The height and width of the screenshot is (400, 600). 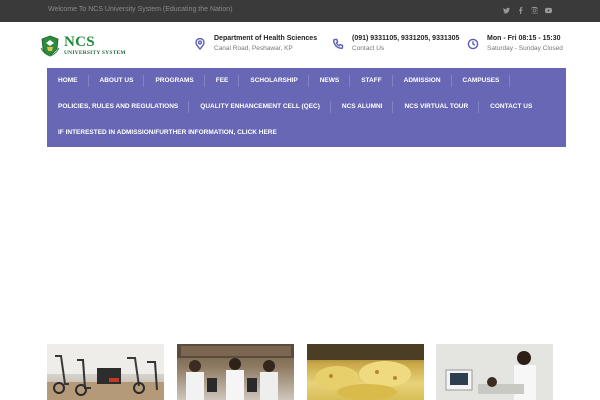 I want to click on nav-item-news: NEWS, so click(x=330, y=81).